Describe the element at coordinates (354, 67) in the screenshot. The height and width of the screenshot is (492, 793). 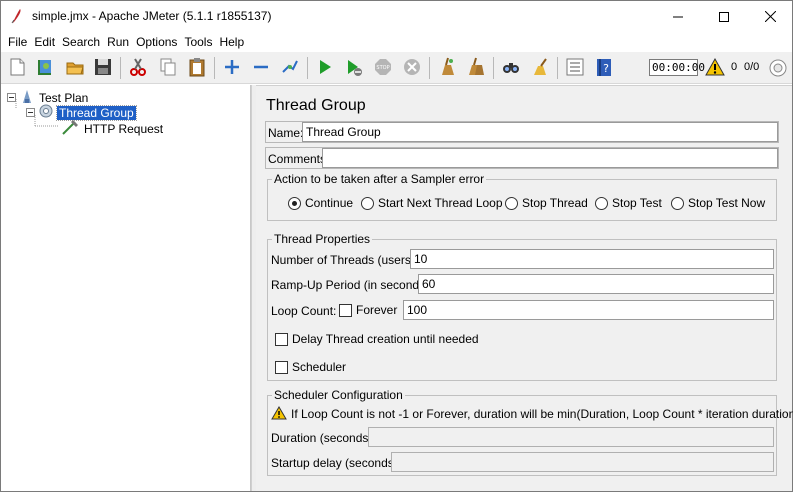
I see `start-no-pauses-button` at that location.